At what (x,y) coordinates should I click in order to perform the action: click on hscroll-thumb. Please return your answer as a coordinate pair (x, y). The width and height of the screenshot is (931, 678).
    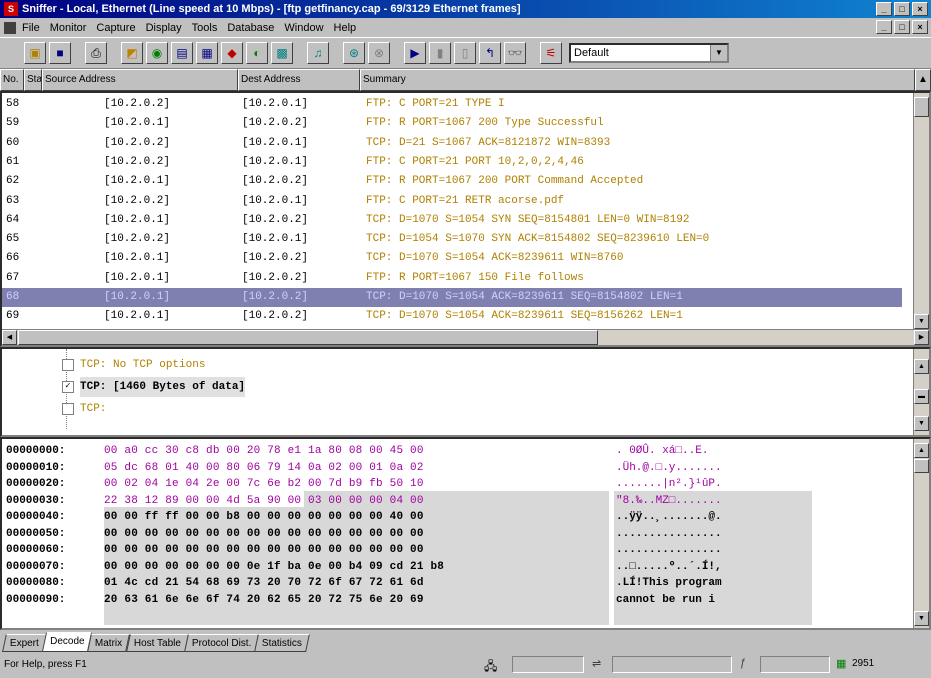
    Looking at the image, I should click on (308, 337).